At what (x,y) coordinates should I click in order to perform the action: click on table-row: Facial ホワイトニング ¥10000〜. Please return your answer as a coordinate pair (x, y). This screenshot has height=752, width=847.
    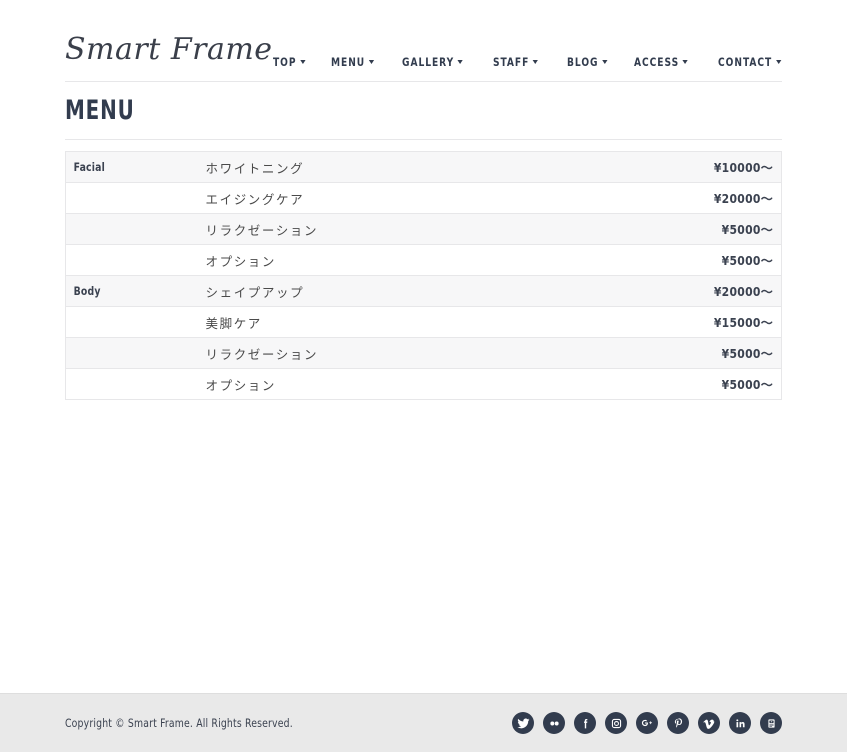
    Looking at the image, I should click on (423, 167).